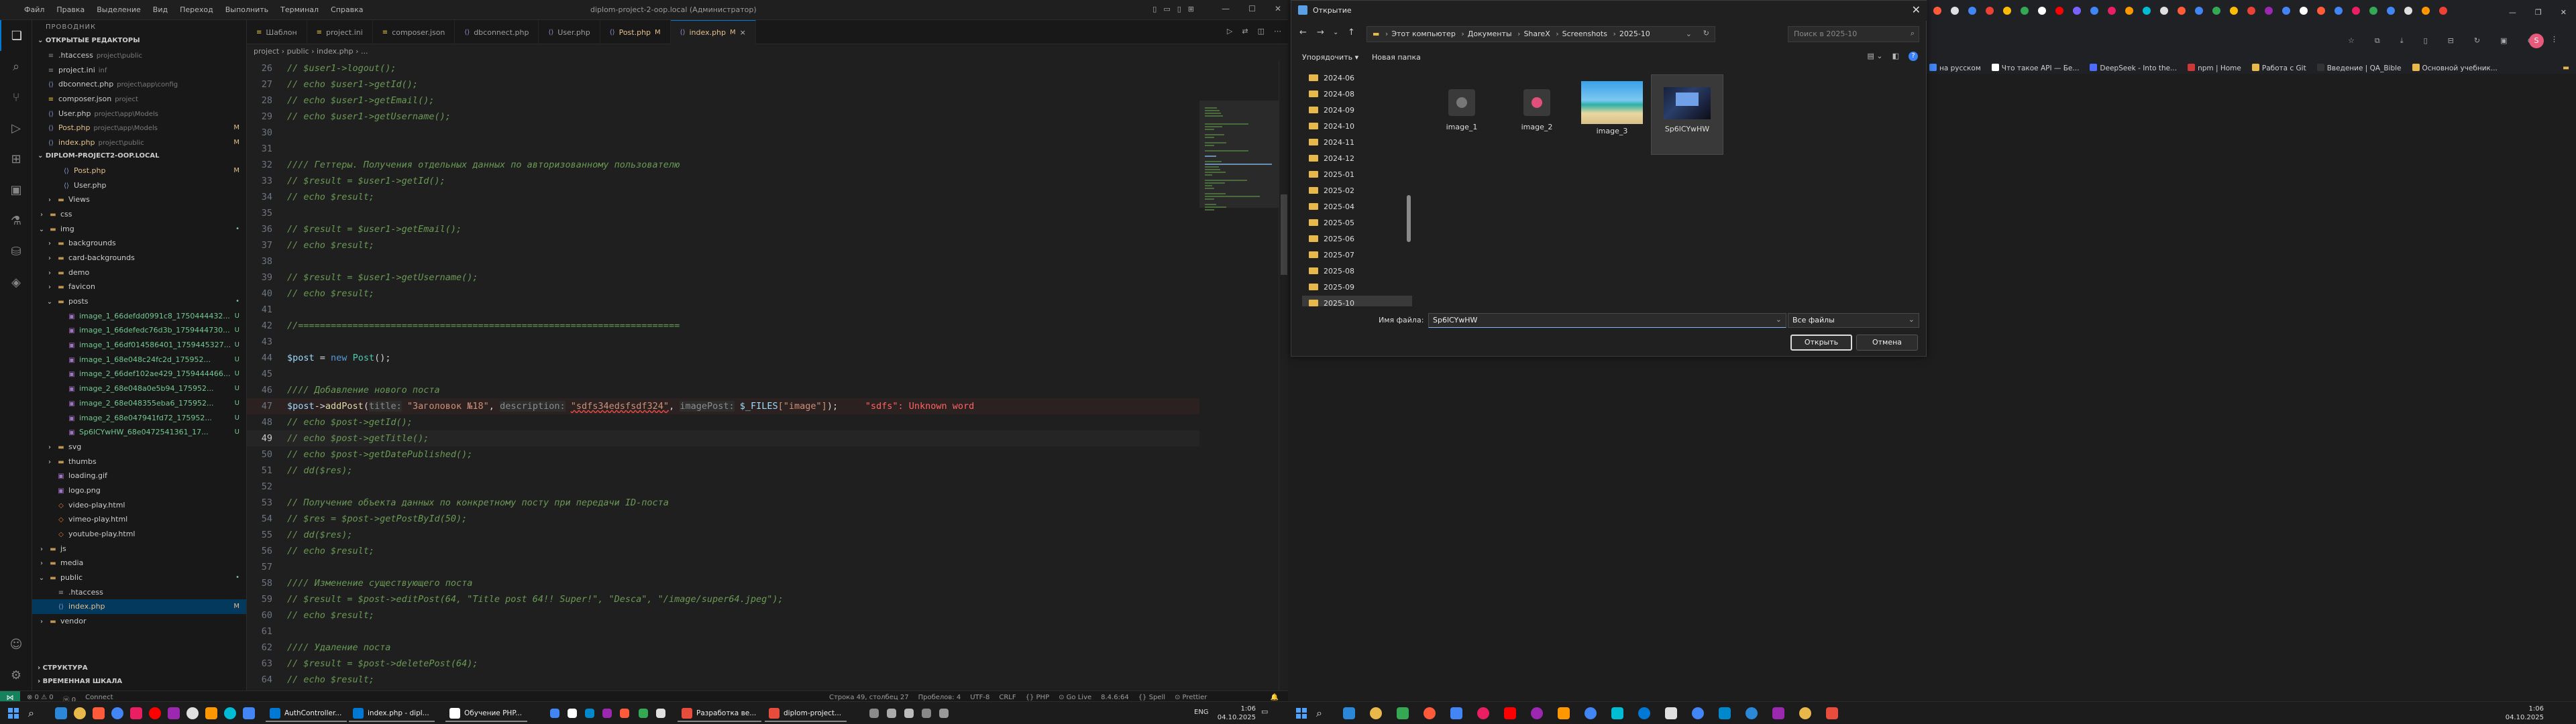  I want to click on code-line: 36 // $result = $user1->getEmail();, so click(723, 229).